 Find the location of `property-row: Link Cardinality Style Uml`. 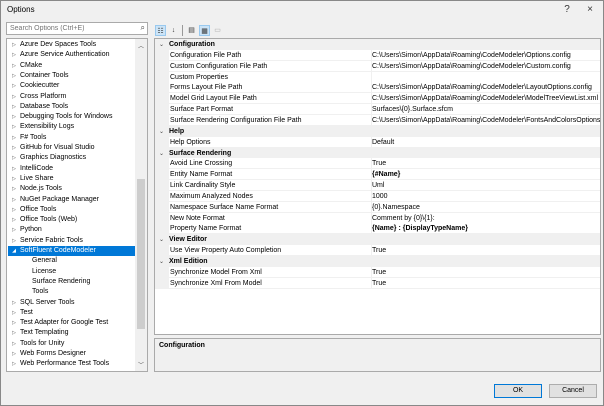

property-row: Link Cardinality Style Uml is located at coordinates (377, 186).